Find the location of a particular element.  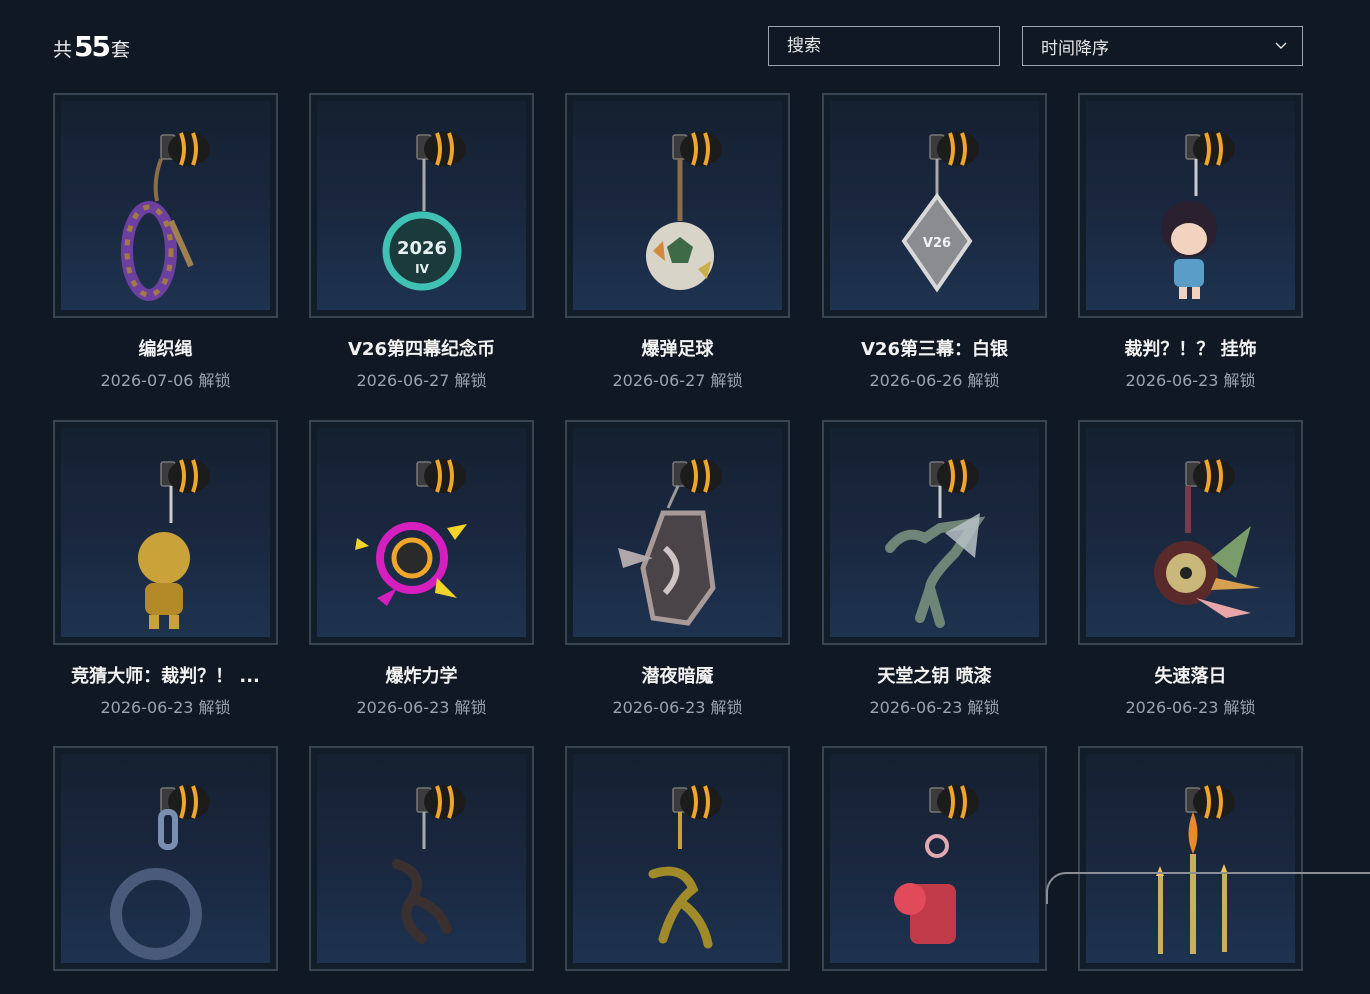

header: 共 55 套 时间降序 is located at coordinates (685, 40).